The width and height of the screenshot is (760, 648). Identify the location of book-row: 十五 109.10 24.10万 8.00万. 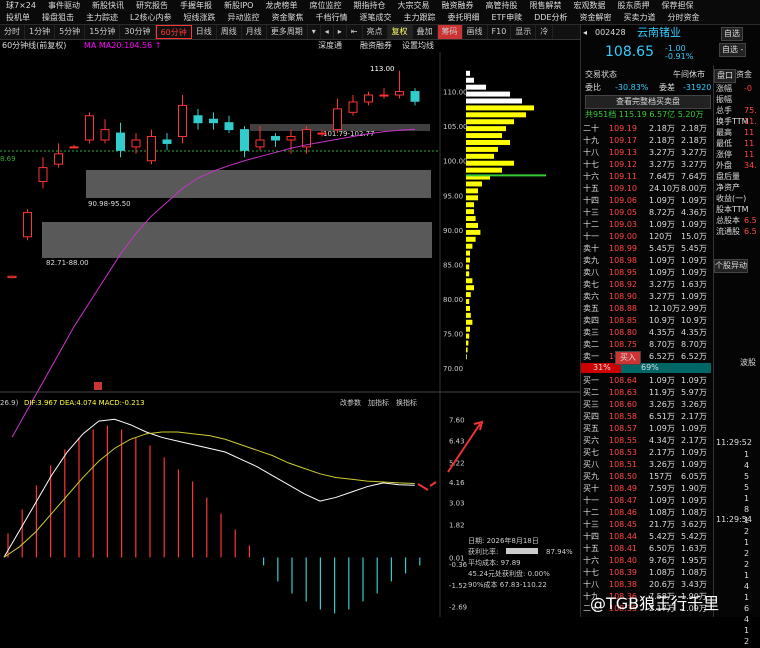
(646, 189).